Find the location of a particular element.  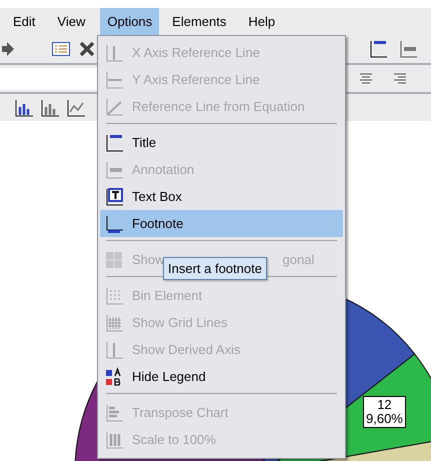

menu-item: Footnote is located at coordinates (221, 223).